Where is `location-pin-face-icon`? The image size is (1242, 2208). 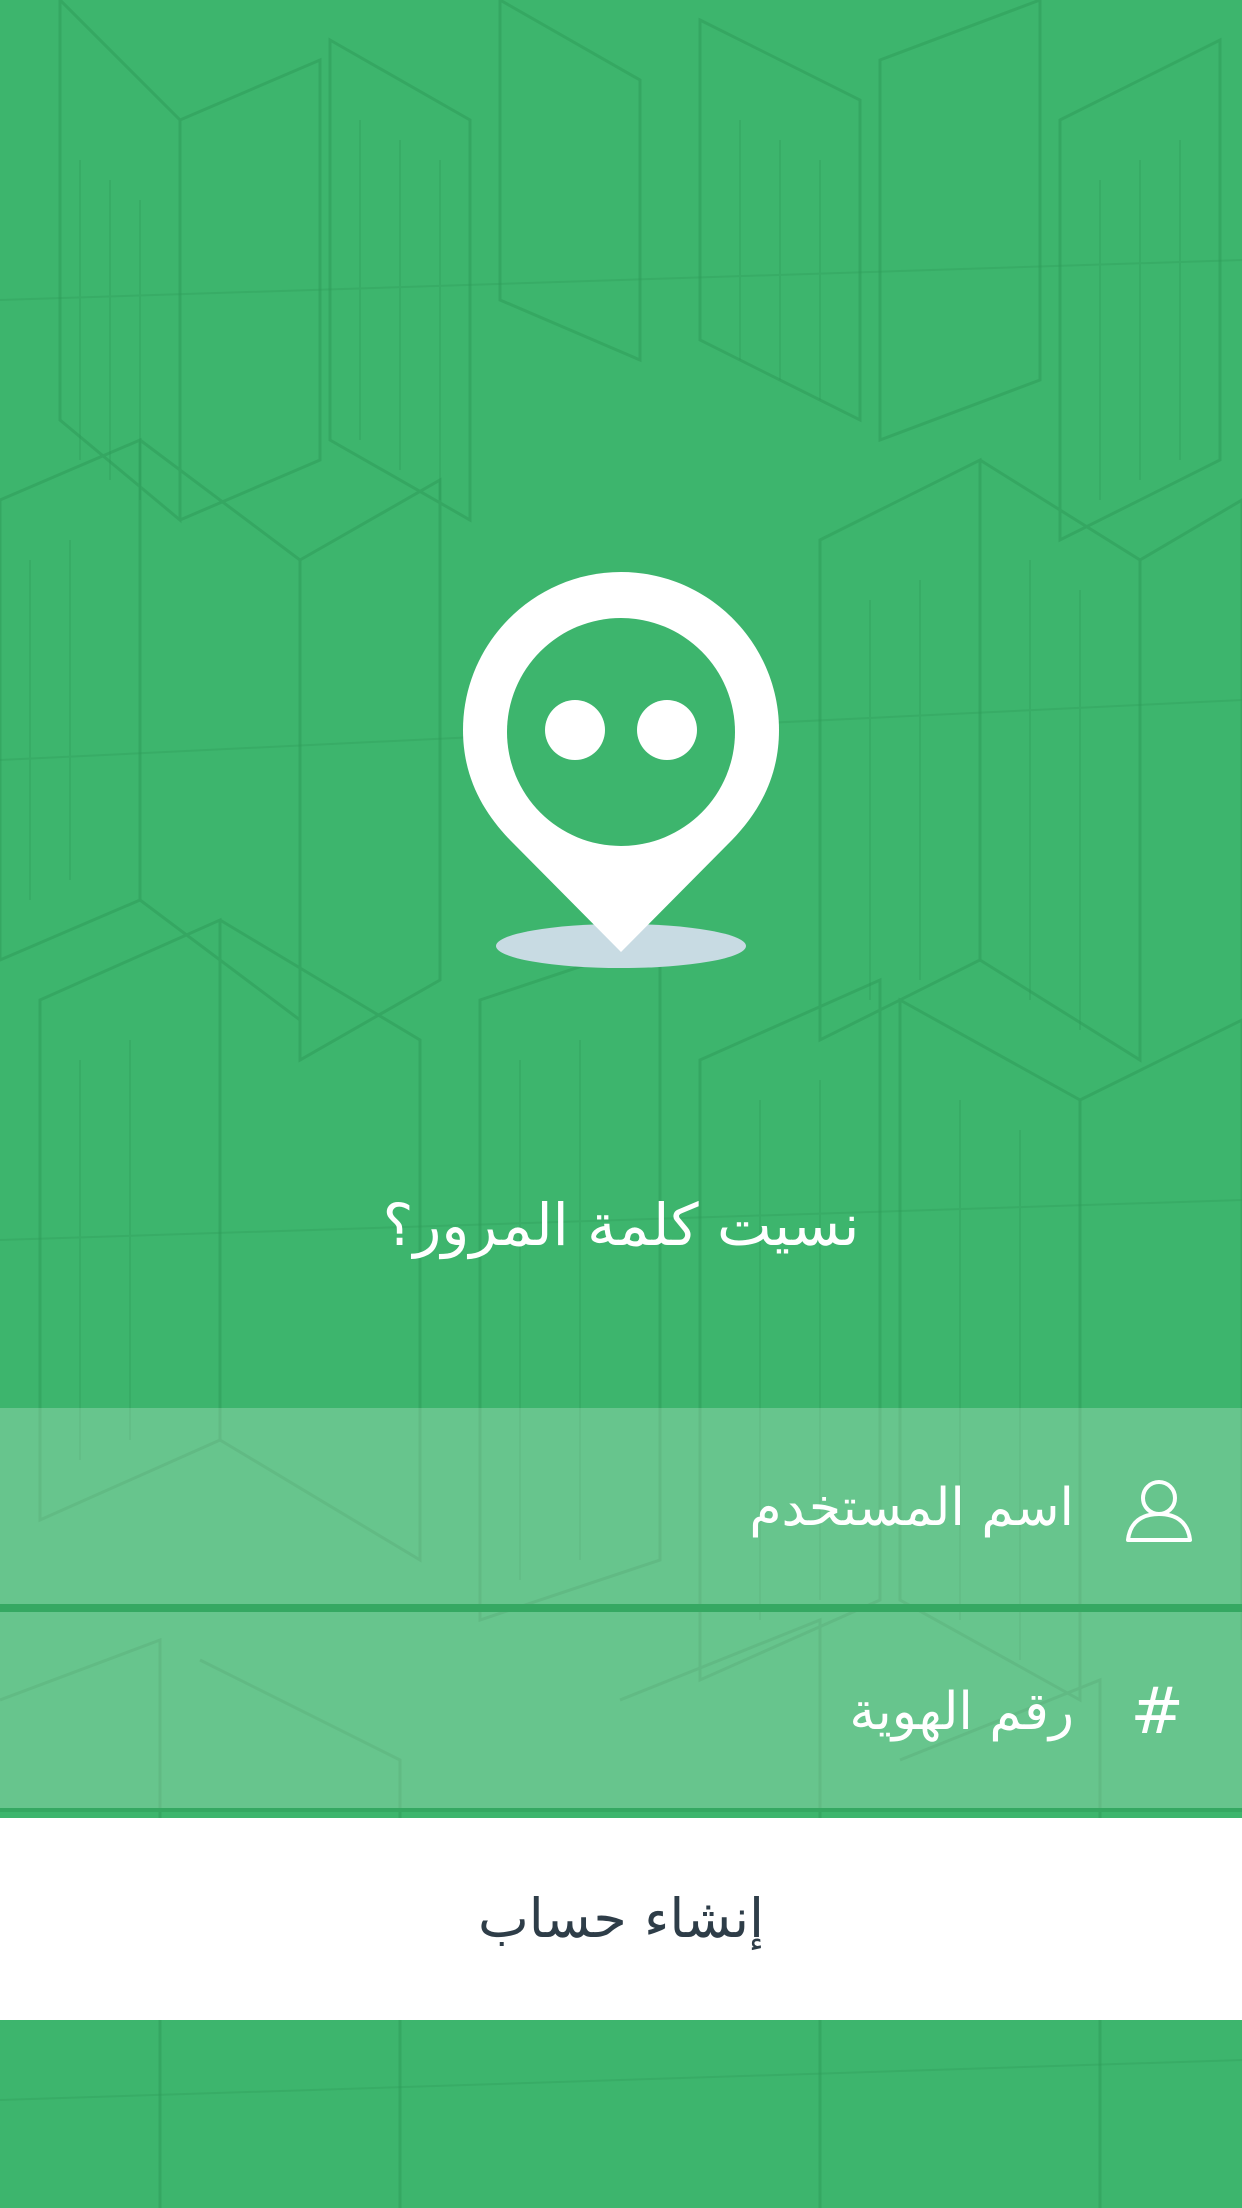
location-pin-face-icon is located at coordinates (621, 770).